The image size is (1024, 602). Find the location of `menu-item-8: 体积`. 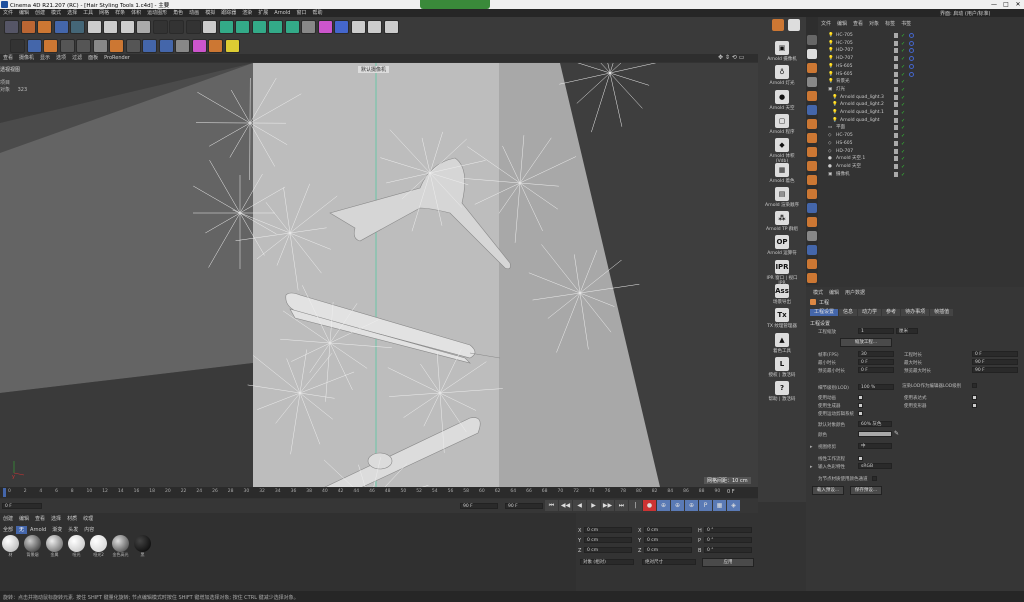

menu-item-8: 体积 is located at coordinates (136, 13).